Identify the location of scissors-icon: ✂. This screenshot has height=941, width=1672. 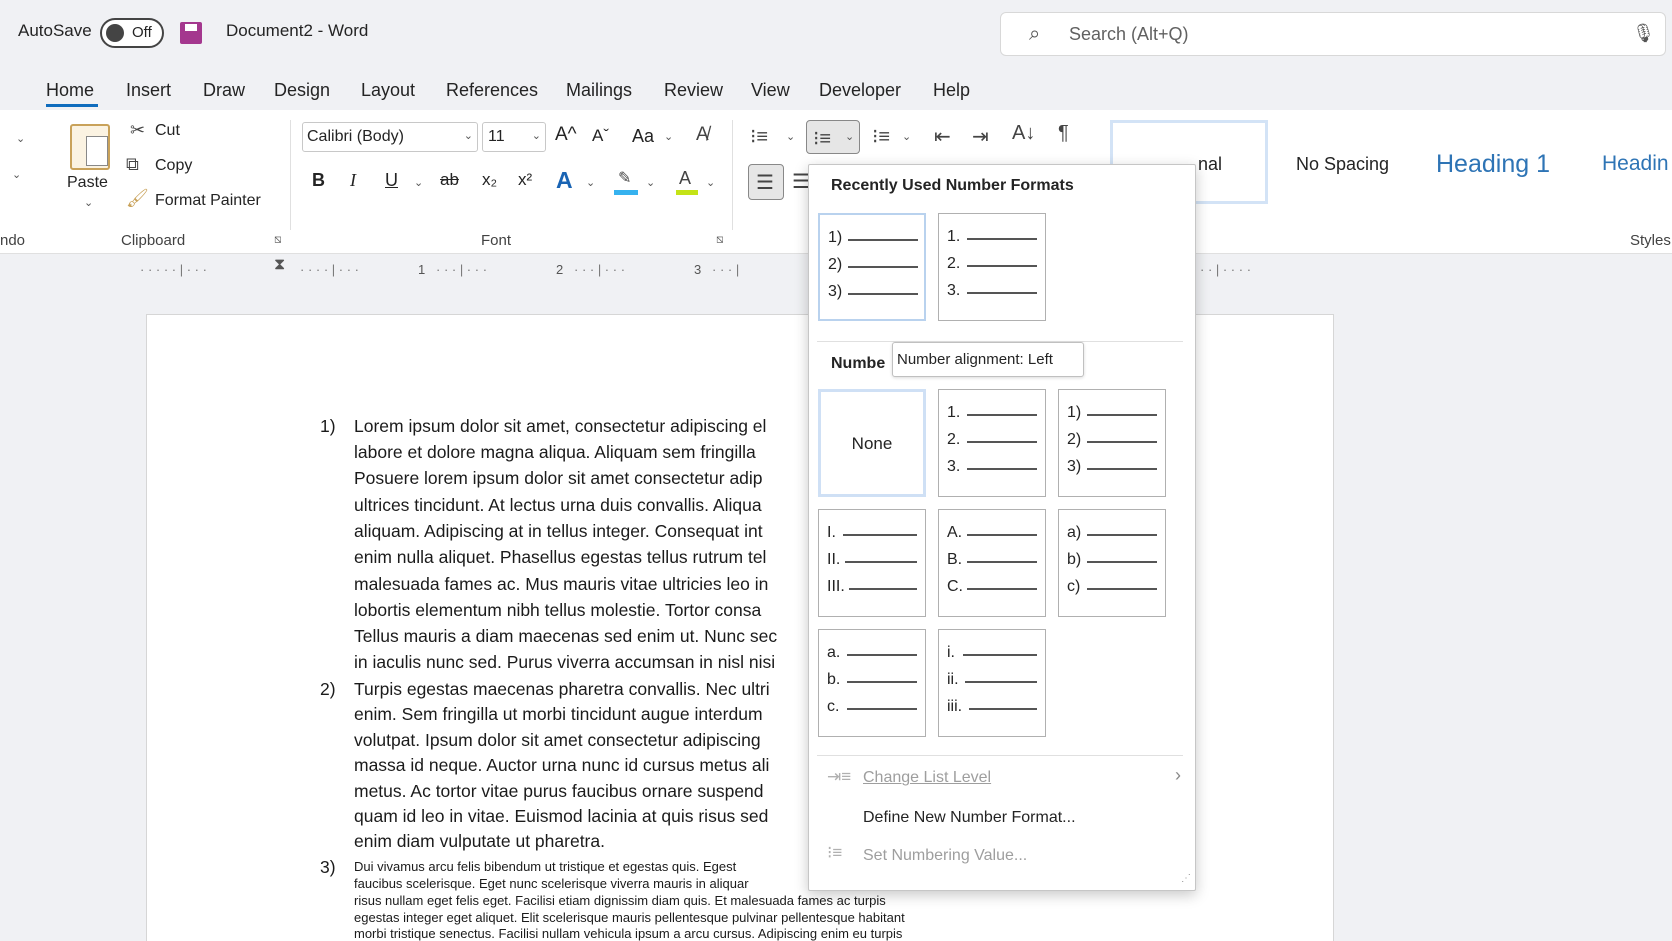
(138, 130).